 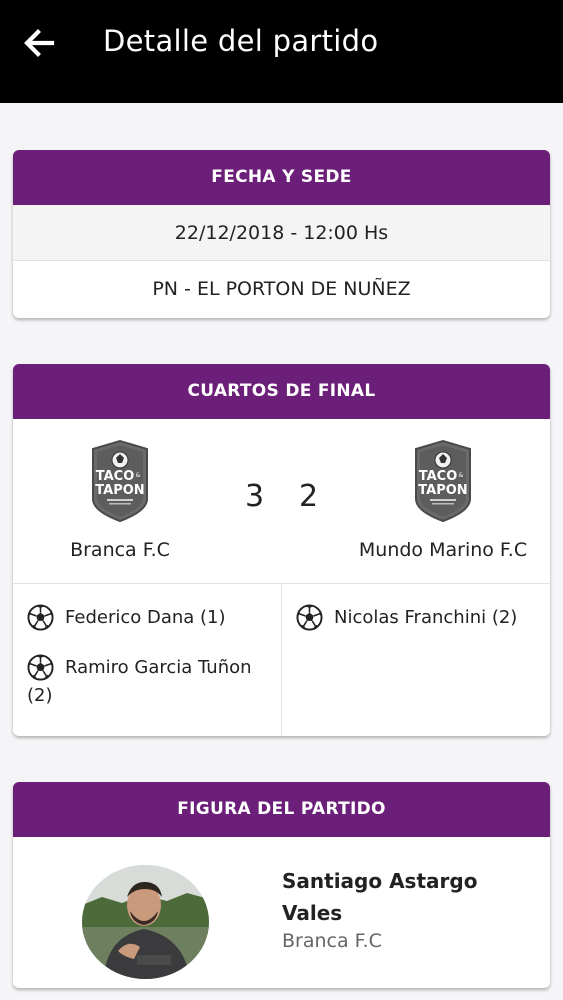 What do you see at coordinates (438, 476) in the screenshot?
I see `away-logo-text-1: TACO` at bounding box center [438, 476].